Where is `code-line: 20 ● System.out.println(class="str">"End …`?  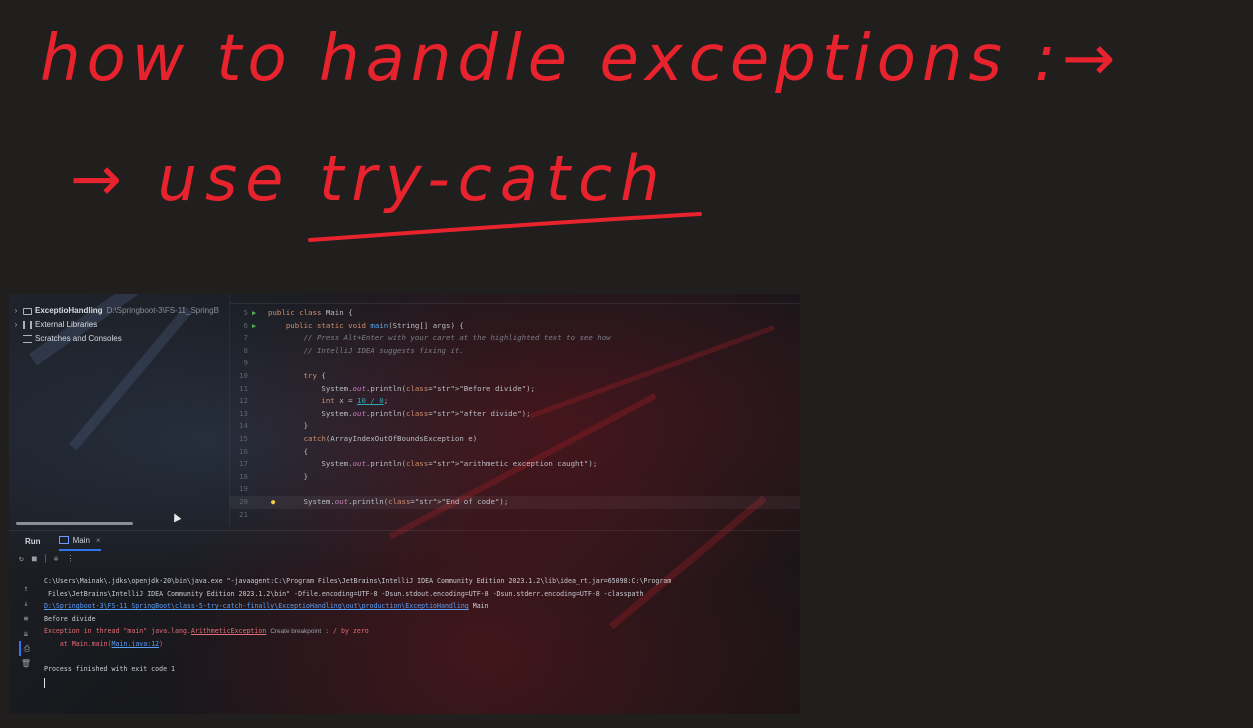 code-line: 20 ● System.out.println(class="str">"End … is located at coordinates (515, 502).